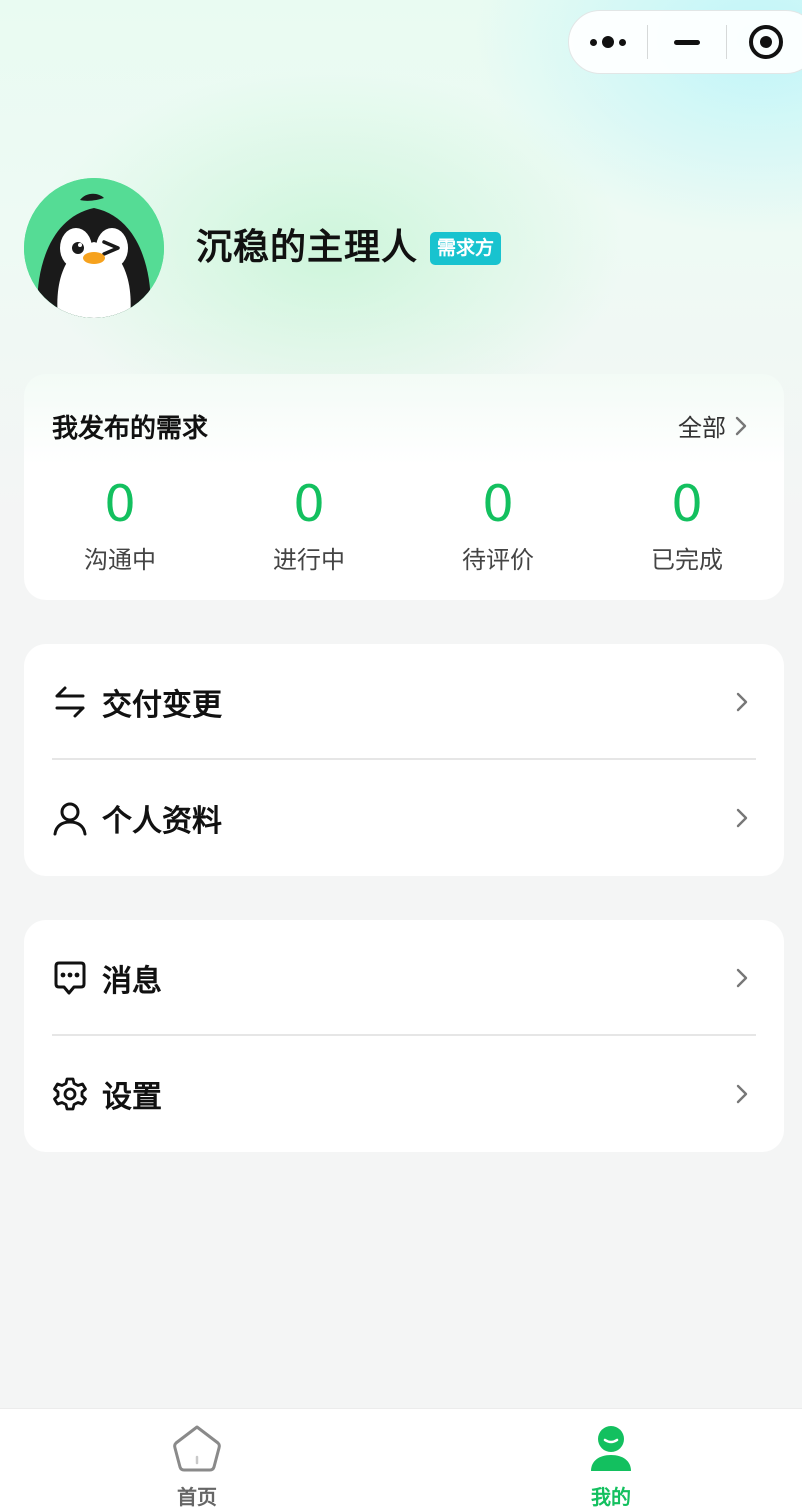 The height and width of the screenshot is (1510, 802). I want to click on menu-item-delivery-change: 交付变更, so click(404, 702).